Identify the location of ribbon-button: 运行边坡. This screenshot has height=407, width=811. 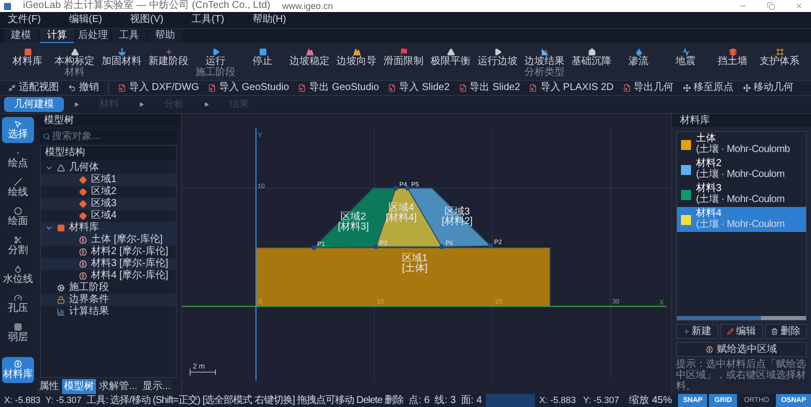
(498, 57).